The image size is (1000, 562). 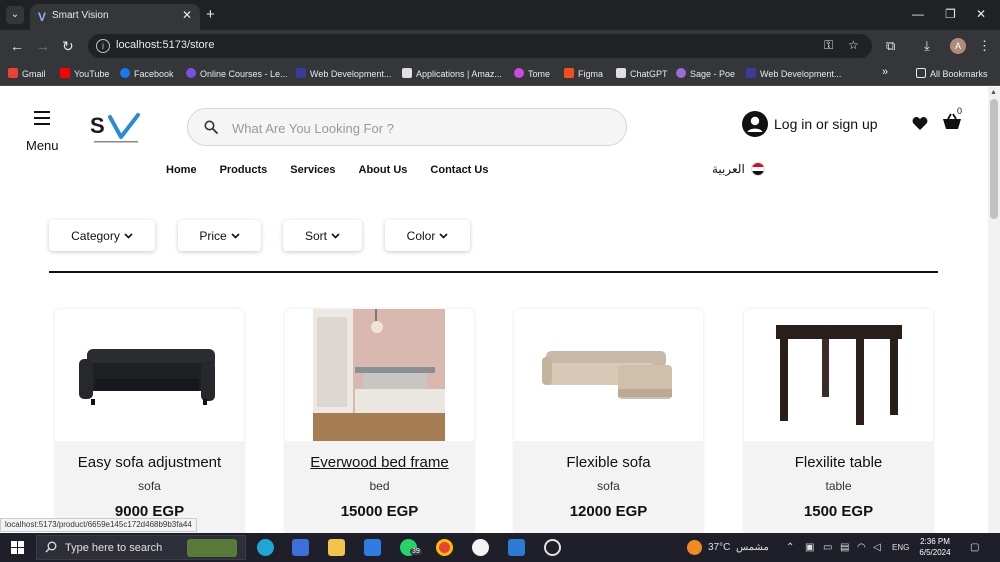 I want to click on site-info-icon: i, so click(x=103, y=46).